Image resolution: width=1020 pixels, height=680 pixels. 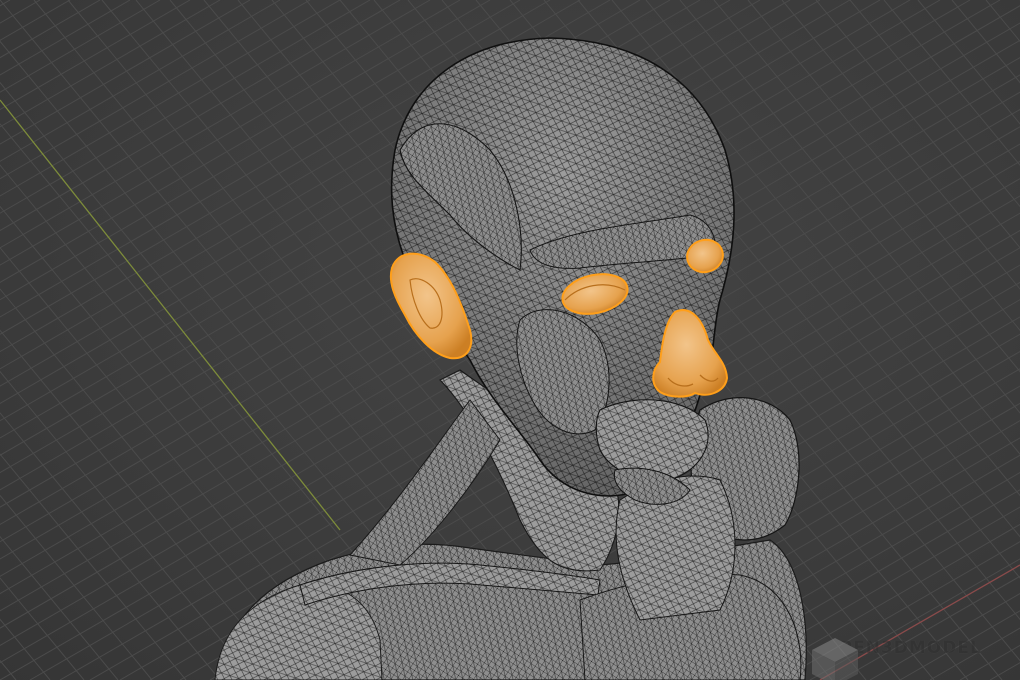 What do you see at coordinates (903, 657) in the screenshot?
I see `watermark: OPEN3DMODEL` at bounding box center [903, 657].